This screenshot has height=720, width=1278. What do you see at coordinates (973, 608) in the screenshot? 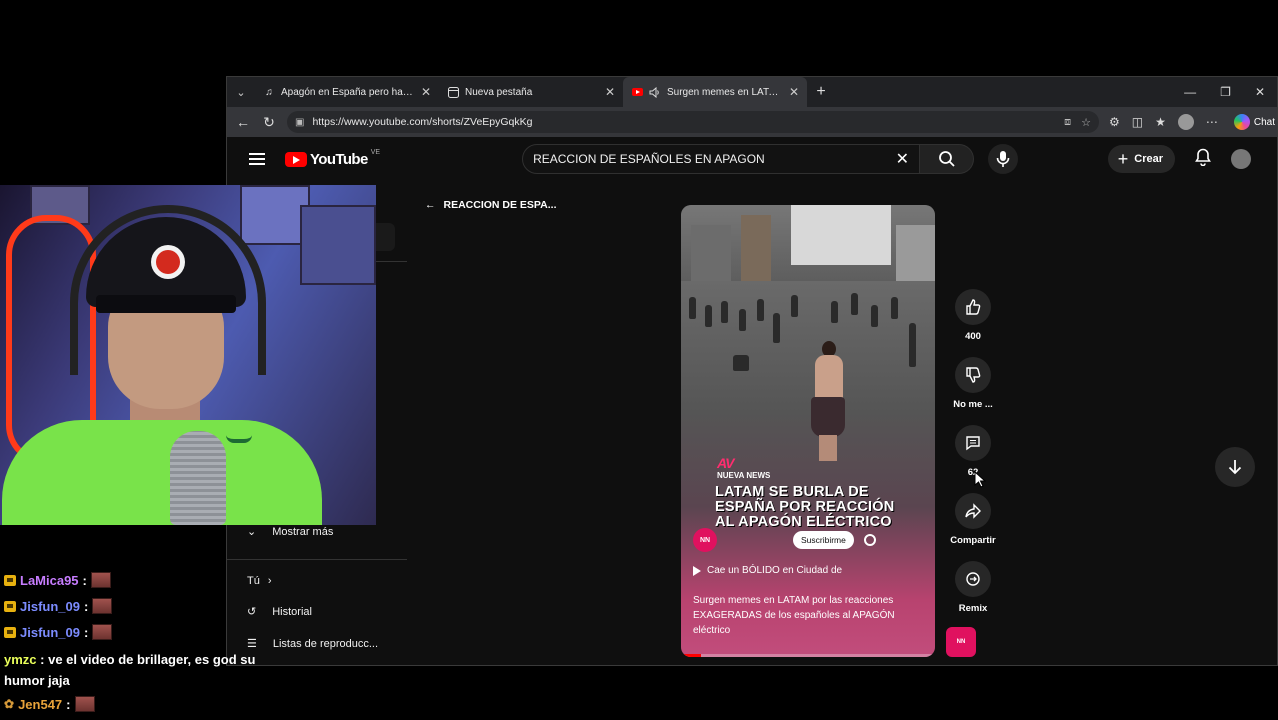
I see `remix-label: Remix` at bounding box center [973, 608].